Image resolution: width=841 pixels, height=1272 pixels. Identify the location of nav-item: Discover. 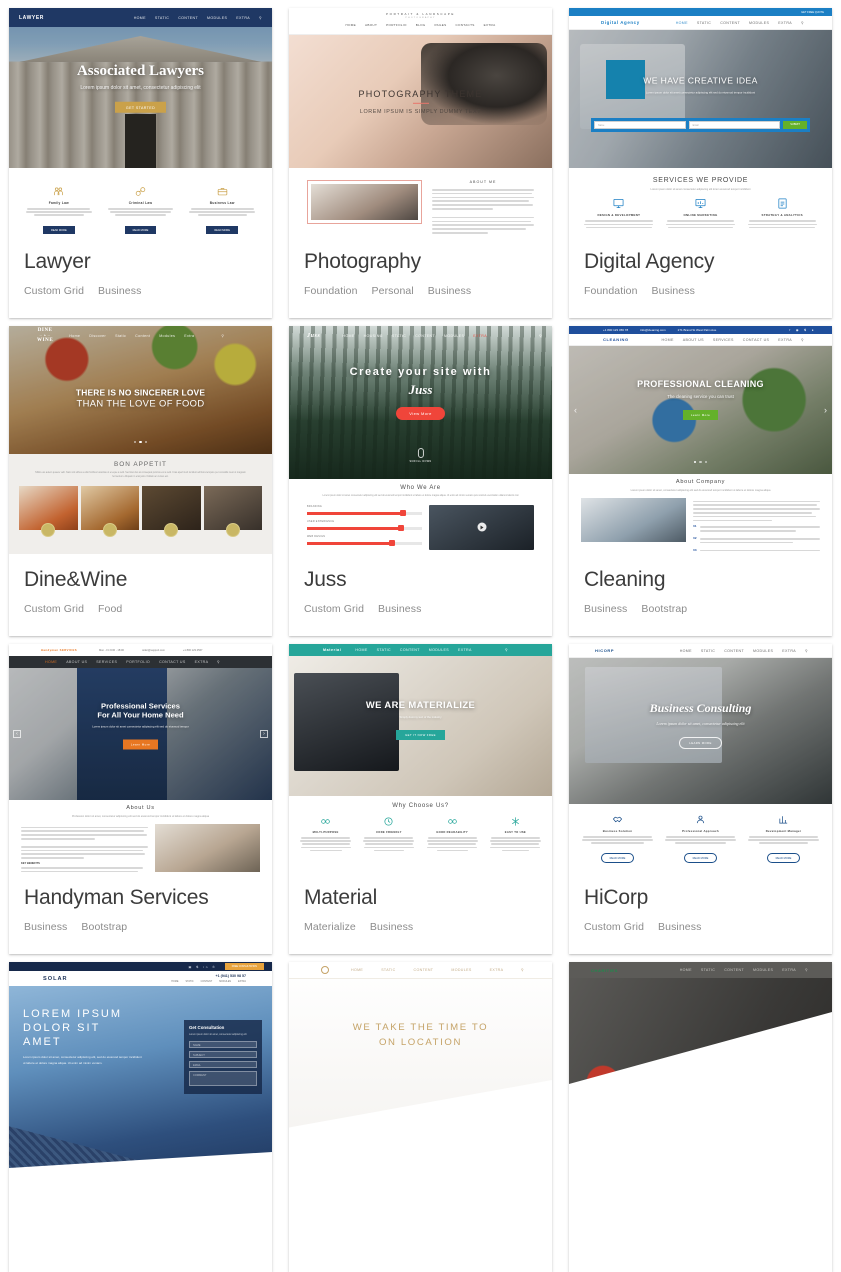
(97, 336).